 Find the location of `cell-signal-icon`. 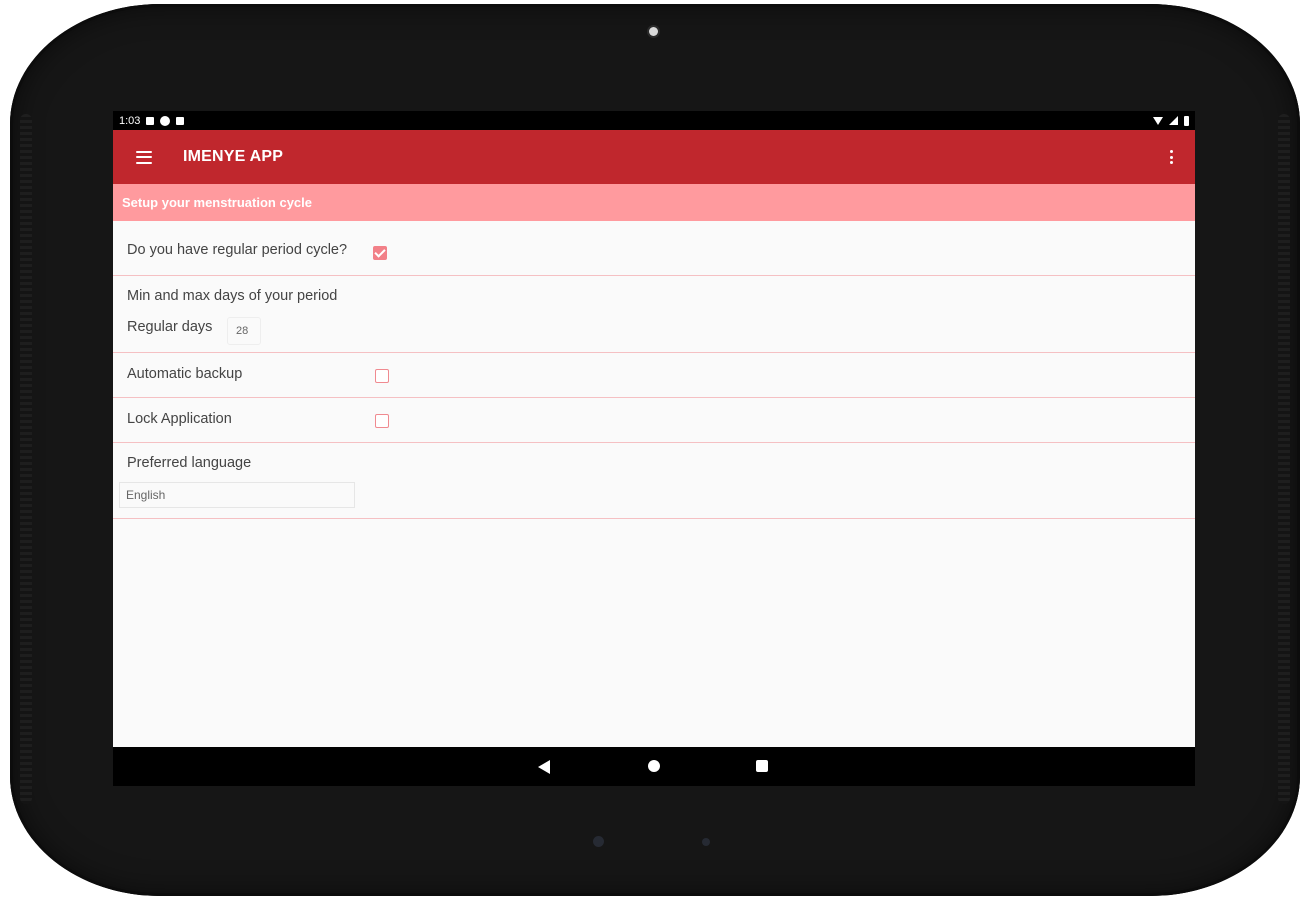

cell-signal-icon is located at coordinates (1173, 120).